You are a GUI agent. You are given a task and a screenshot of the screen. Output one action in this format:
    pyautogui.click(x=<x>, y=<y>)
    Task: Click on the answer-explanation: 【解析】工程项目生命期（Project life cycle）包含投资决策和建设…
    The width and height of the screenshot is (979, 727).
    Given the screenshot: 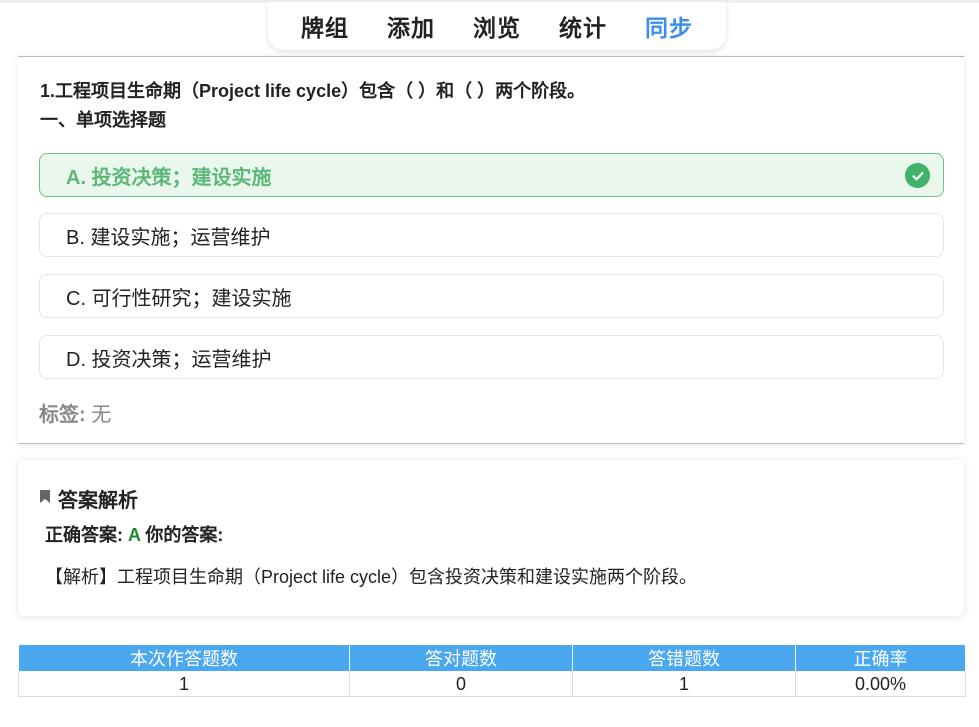 What is the action you would take?
    pyautogui.click(x=371, y=577)
    